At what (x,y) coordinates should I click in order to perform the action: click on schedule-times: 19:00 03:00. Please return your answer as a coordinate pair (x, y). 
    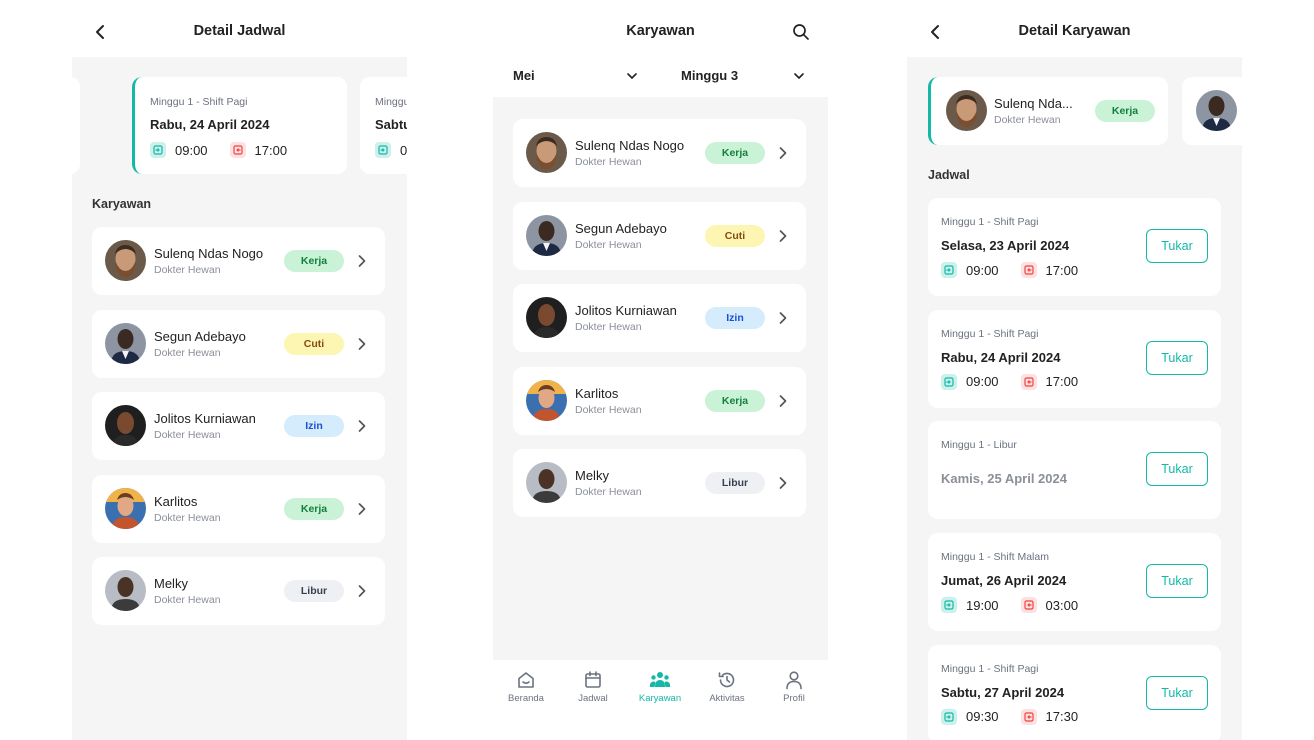
    Looking at the image, I should click on (1020, 605).